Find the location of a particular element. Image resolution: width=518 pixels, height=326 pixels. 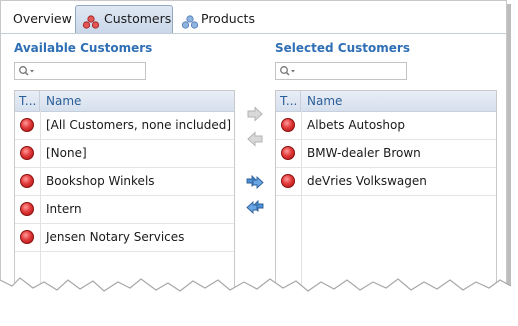

selected-list-header: T... Name is located at coordinates (386, 101).